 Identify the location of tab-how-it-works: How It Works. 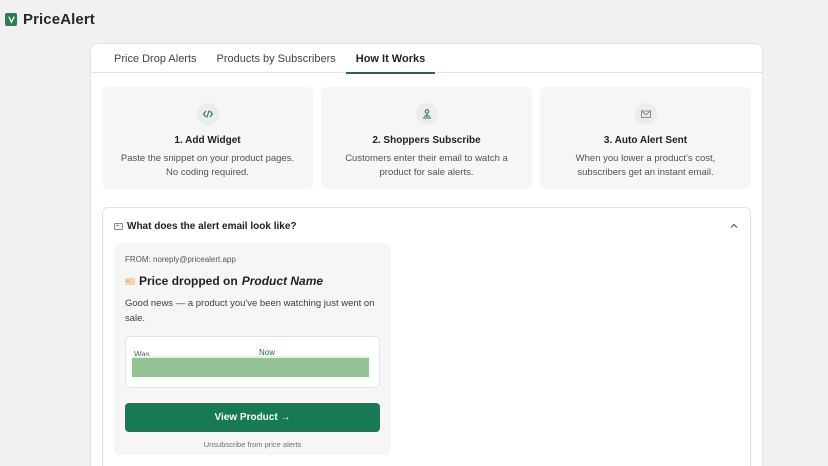
(390, 59).